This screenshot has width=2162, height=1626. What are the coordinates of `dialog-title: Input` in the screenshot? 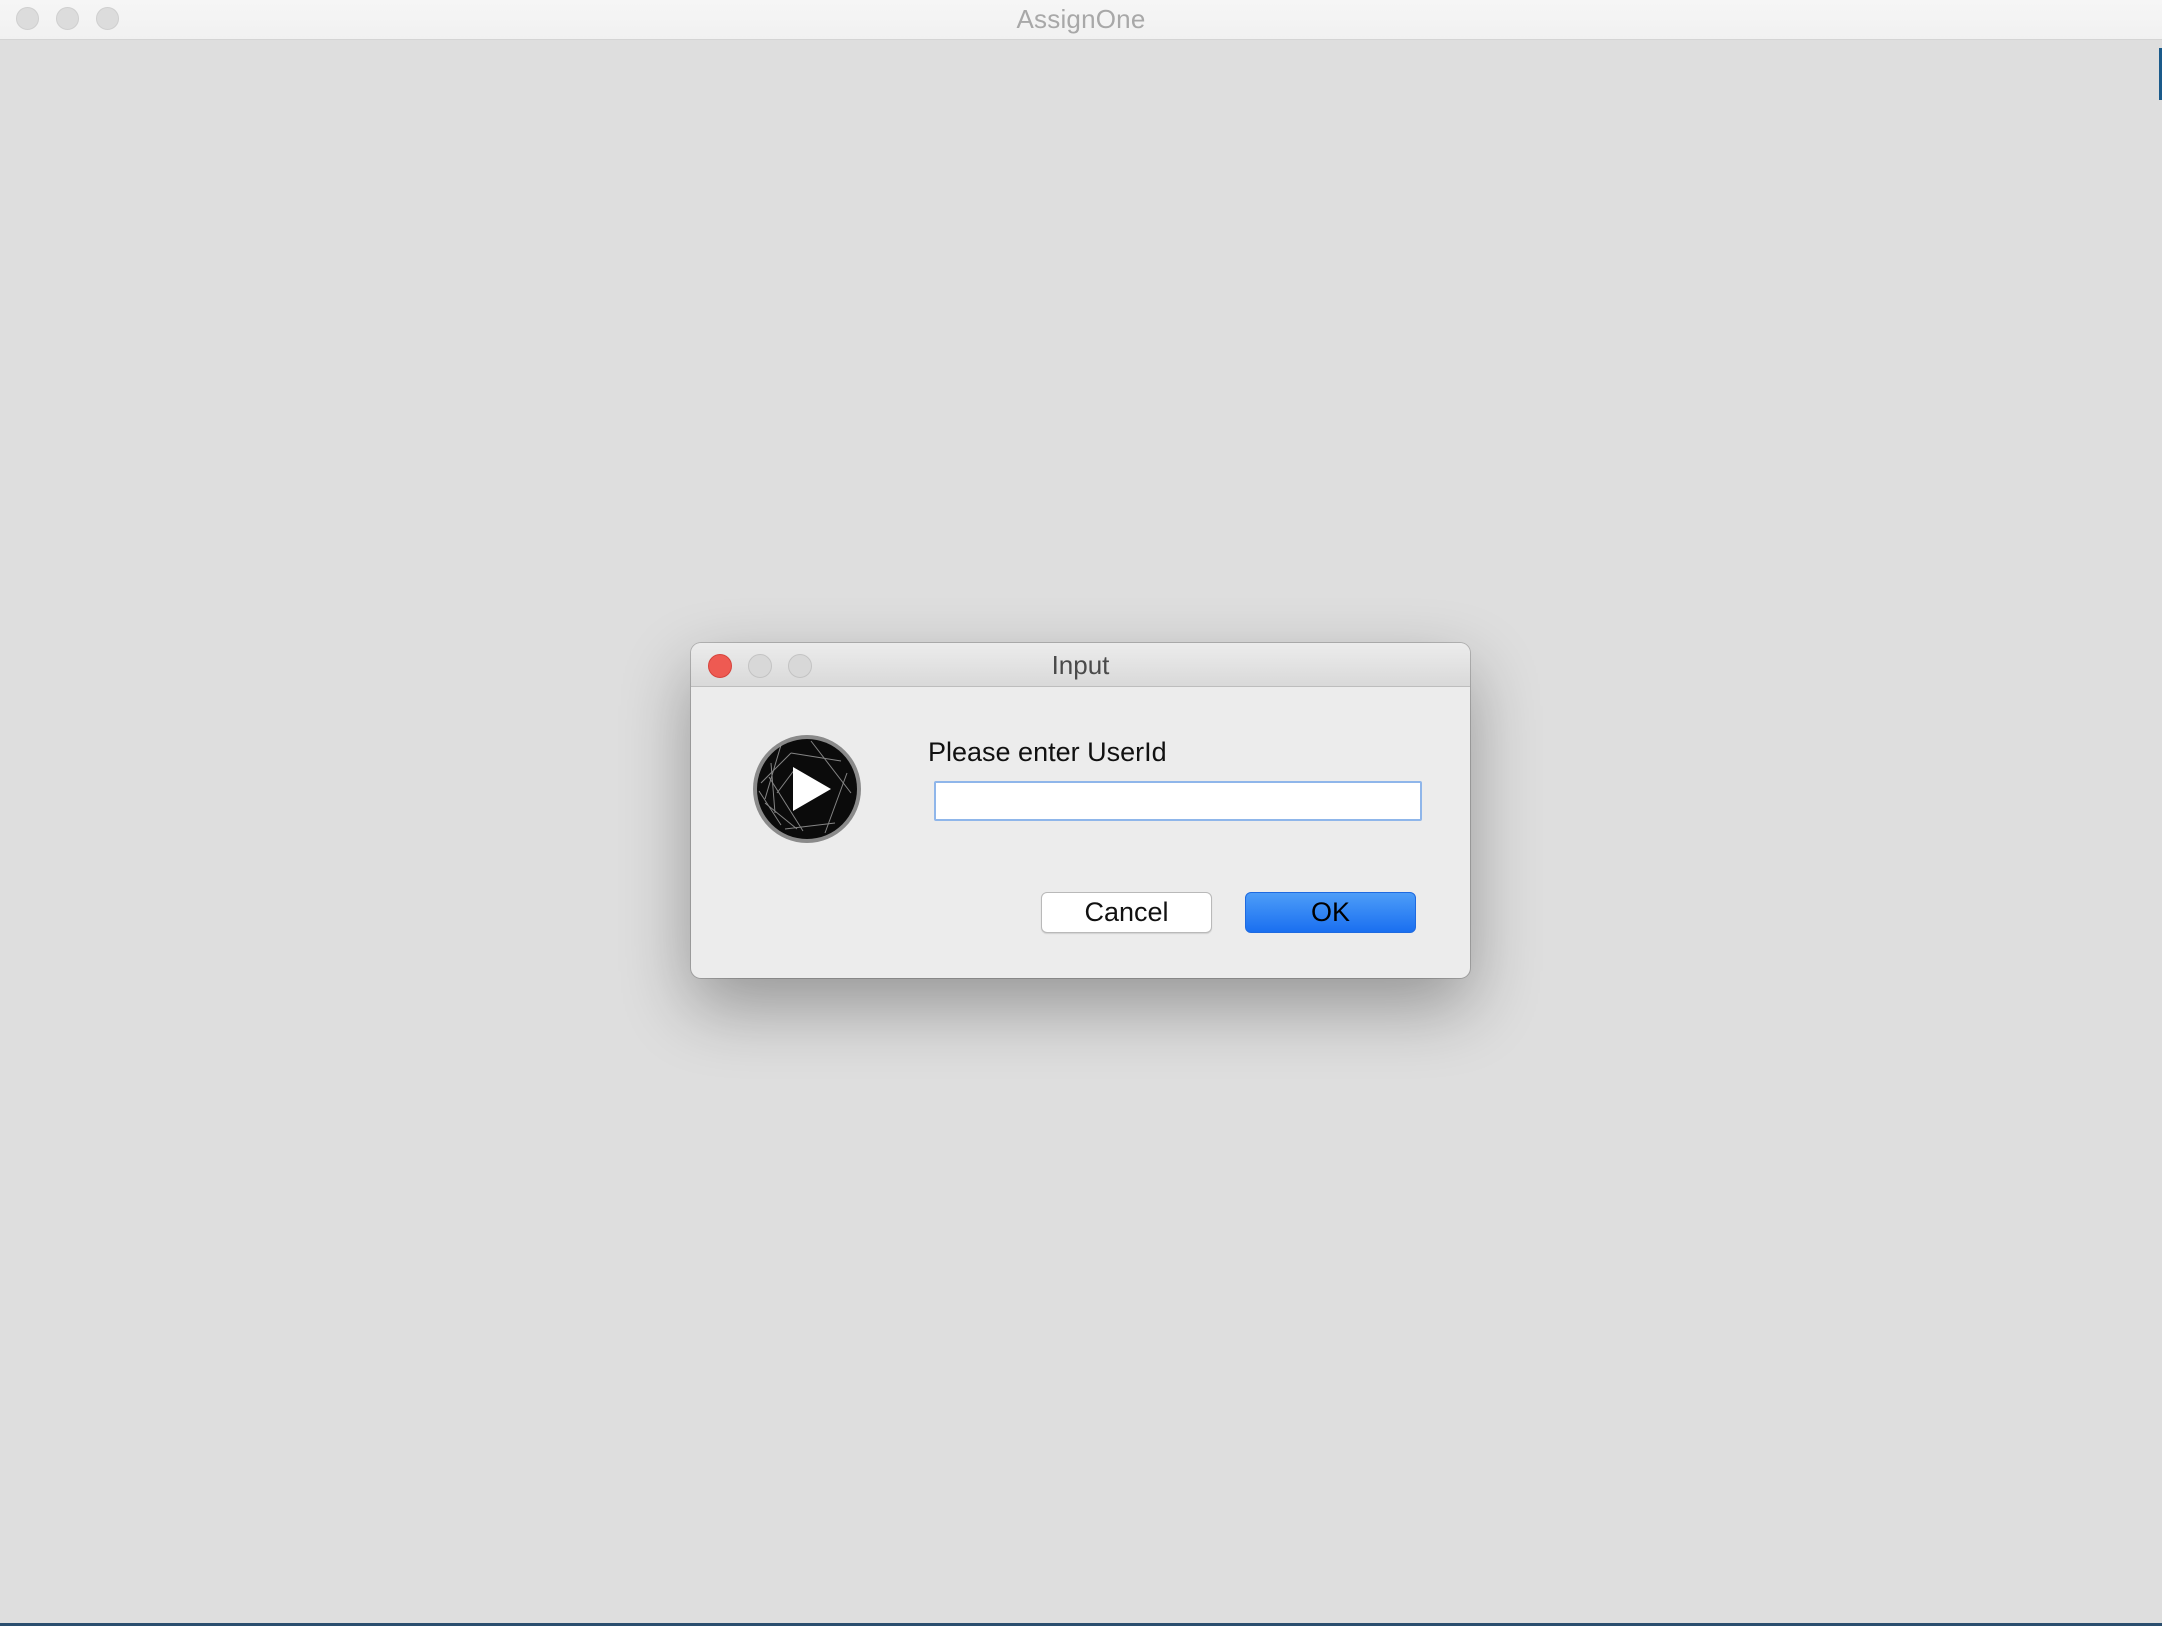 It's located at (1080, 665).